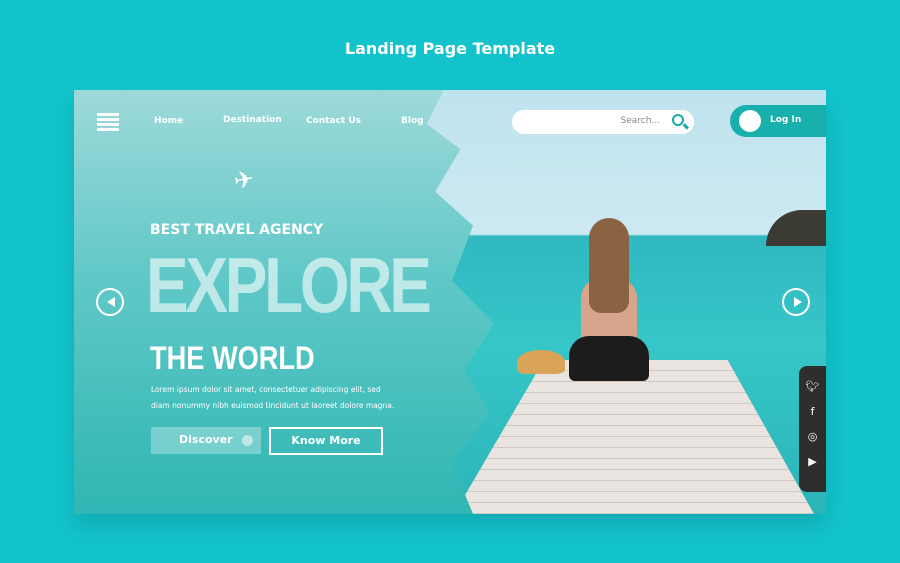 The height and width of the screenshot is (563, 900). Describe the element at coordinates (232, 358) in the screenshot. I see `hero-headline-2: THE WORLD` at that location.